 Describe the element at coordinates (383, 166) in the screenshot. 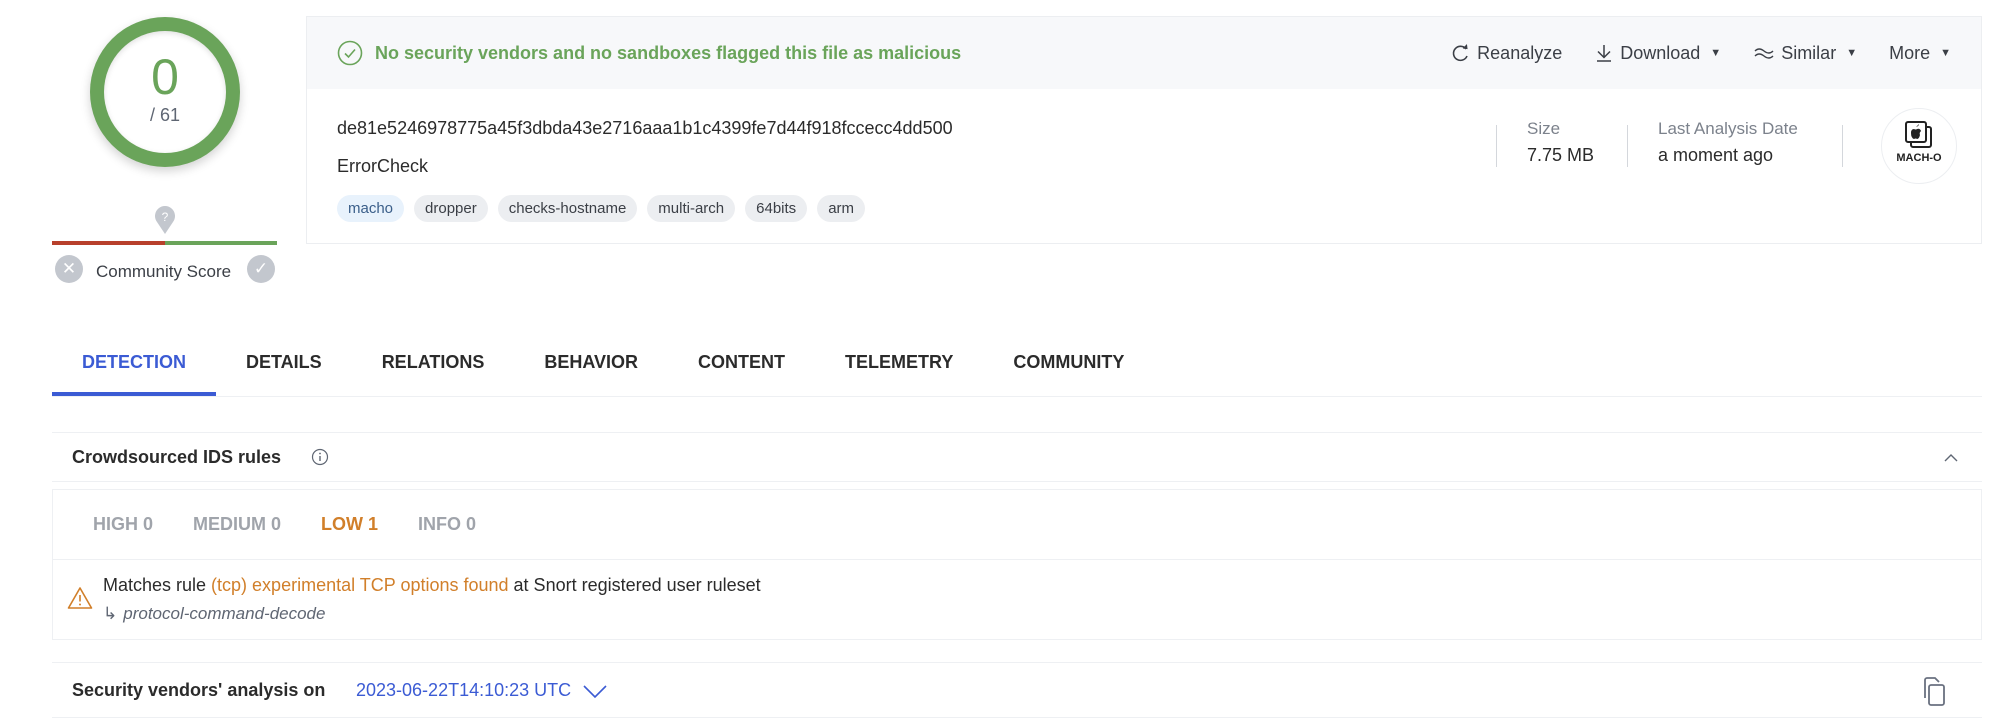

I see `file-name: ErrorCheck` at that location.